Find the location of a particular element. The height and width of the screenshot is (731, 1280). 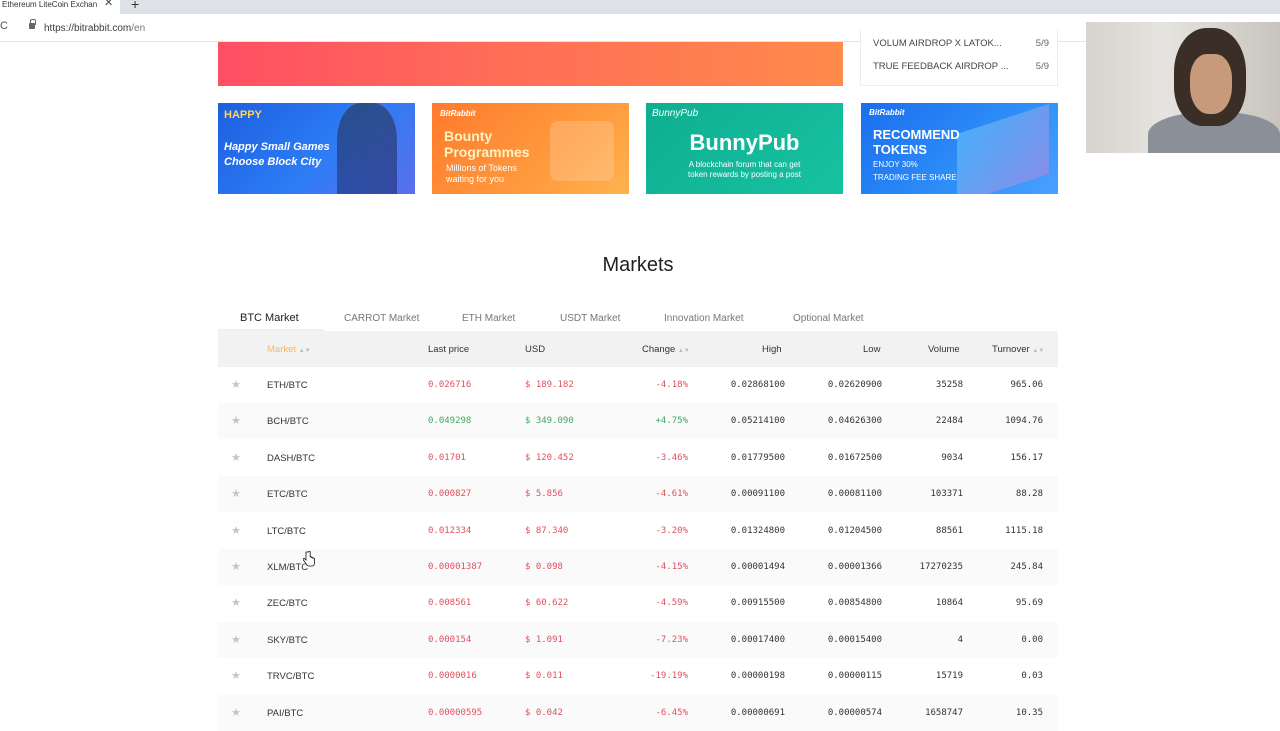

promo-line: BunnyPub is located at coordinates (744, 142).